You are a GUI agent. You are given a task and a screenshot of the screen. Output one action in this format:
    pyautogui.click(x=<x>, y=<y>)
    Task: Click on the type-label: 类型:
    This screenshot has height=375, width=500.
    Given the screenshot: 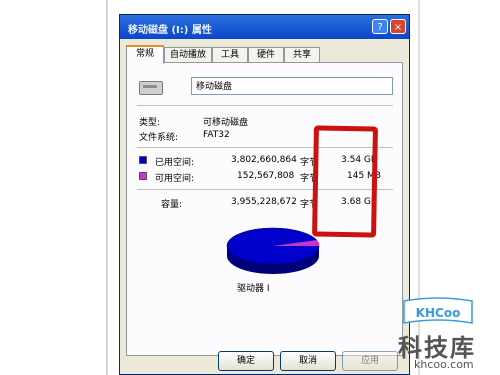 What is the action you would take?
    pyautogui.click(x=150, y=123)
    